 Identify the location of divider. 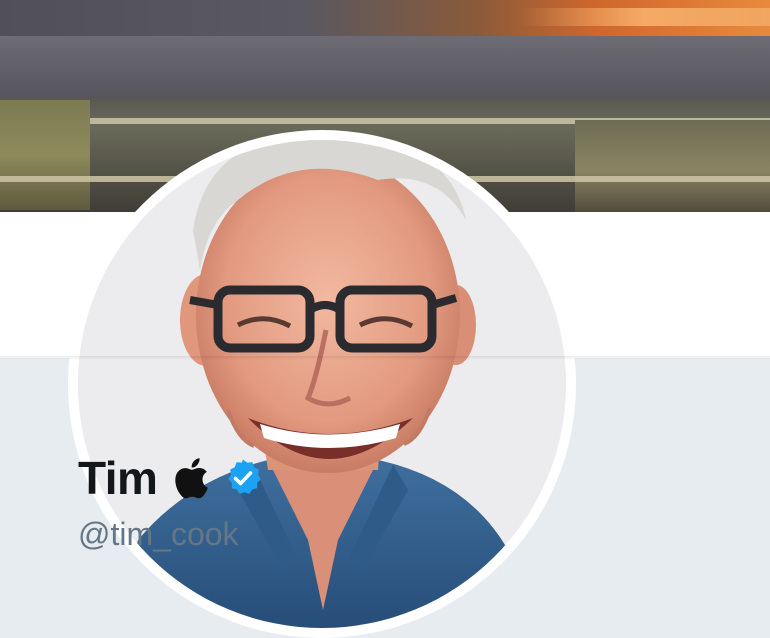
(385, 358).